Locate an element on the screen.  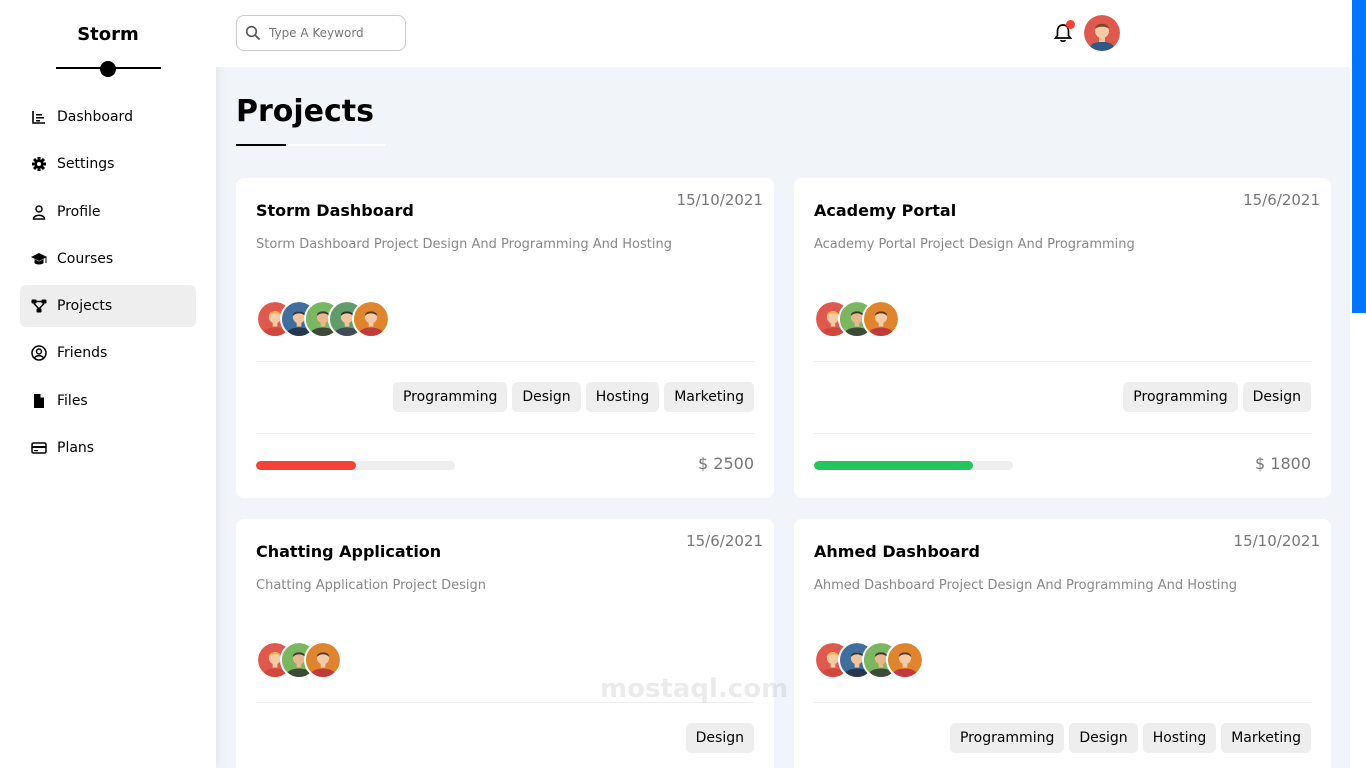
diagram-icon is located at coordinates (39, 306).